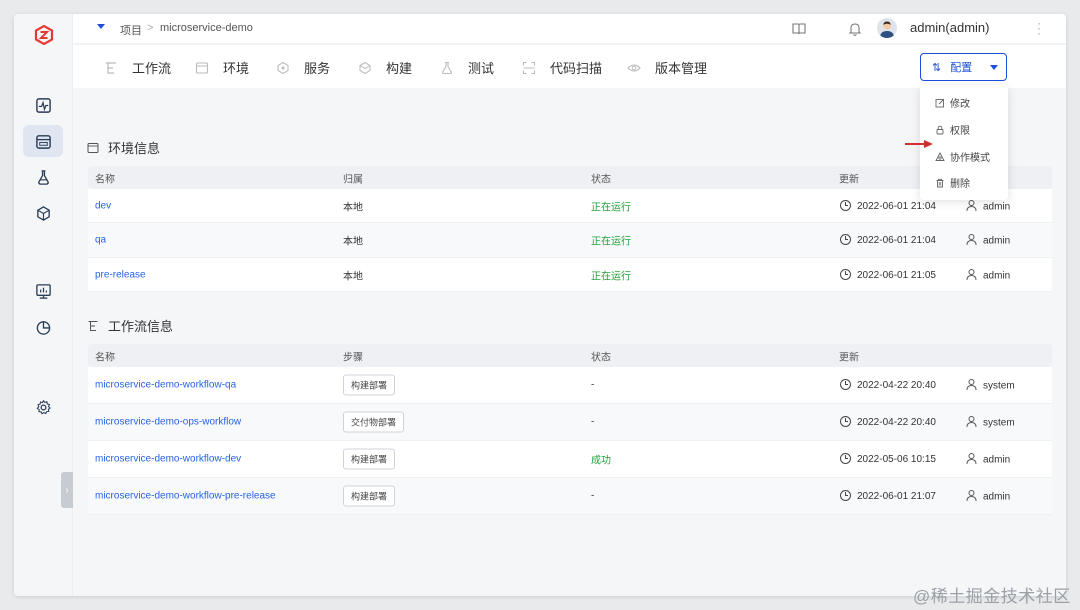 The height and width of the screenshot is (610, 1080). Describe the element at coordinates (940, 156) in the screenshot. I see `collaboration-icon` at that location.